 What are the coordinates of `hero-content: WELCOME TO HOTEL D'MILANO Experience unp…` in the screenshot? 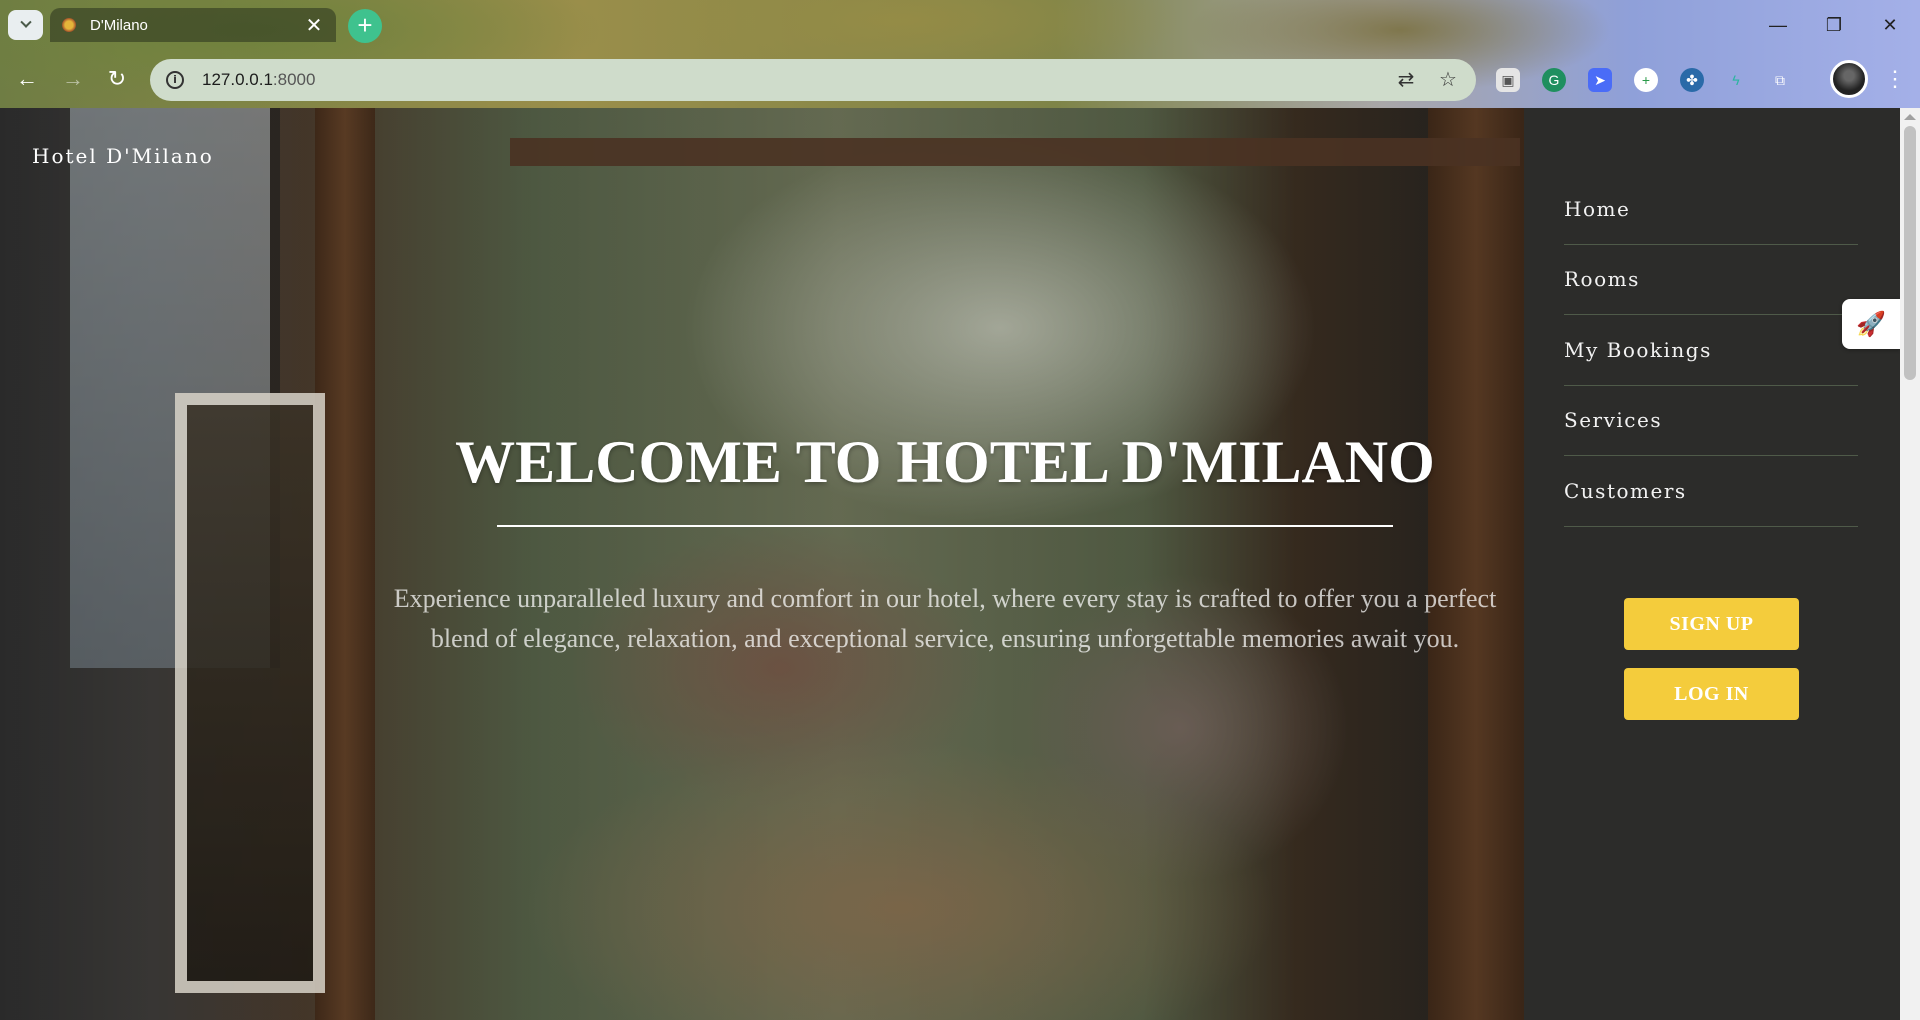 It's located at (945, 543).